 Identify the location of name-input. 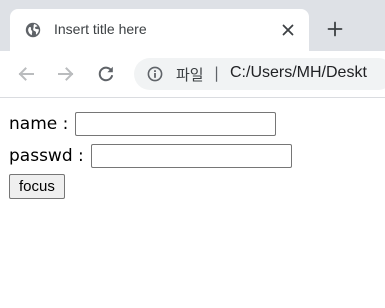
(176, 124).